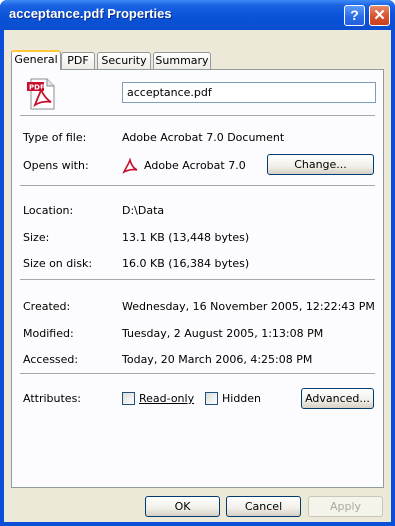 The height and width of the screenshot is (526, 395). What do you see at coordinates (58, 263) in the screenshot?
I see `size-on-disk-label: Size on disk:` at bounding box center [58, 263].